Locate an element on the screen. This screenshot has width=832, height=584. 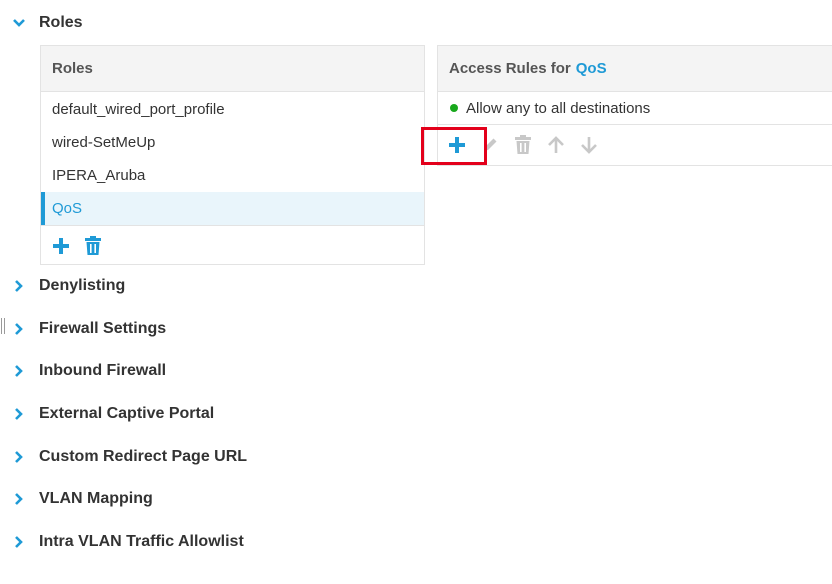
section-denylisting: Denylisting is located at coordinates (62, 286).